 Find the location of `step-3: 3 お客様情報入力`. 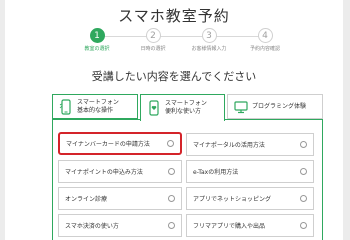

step-3: 3 お客様情報入力 is located at coordinates (209, 40).